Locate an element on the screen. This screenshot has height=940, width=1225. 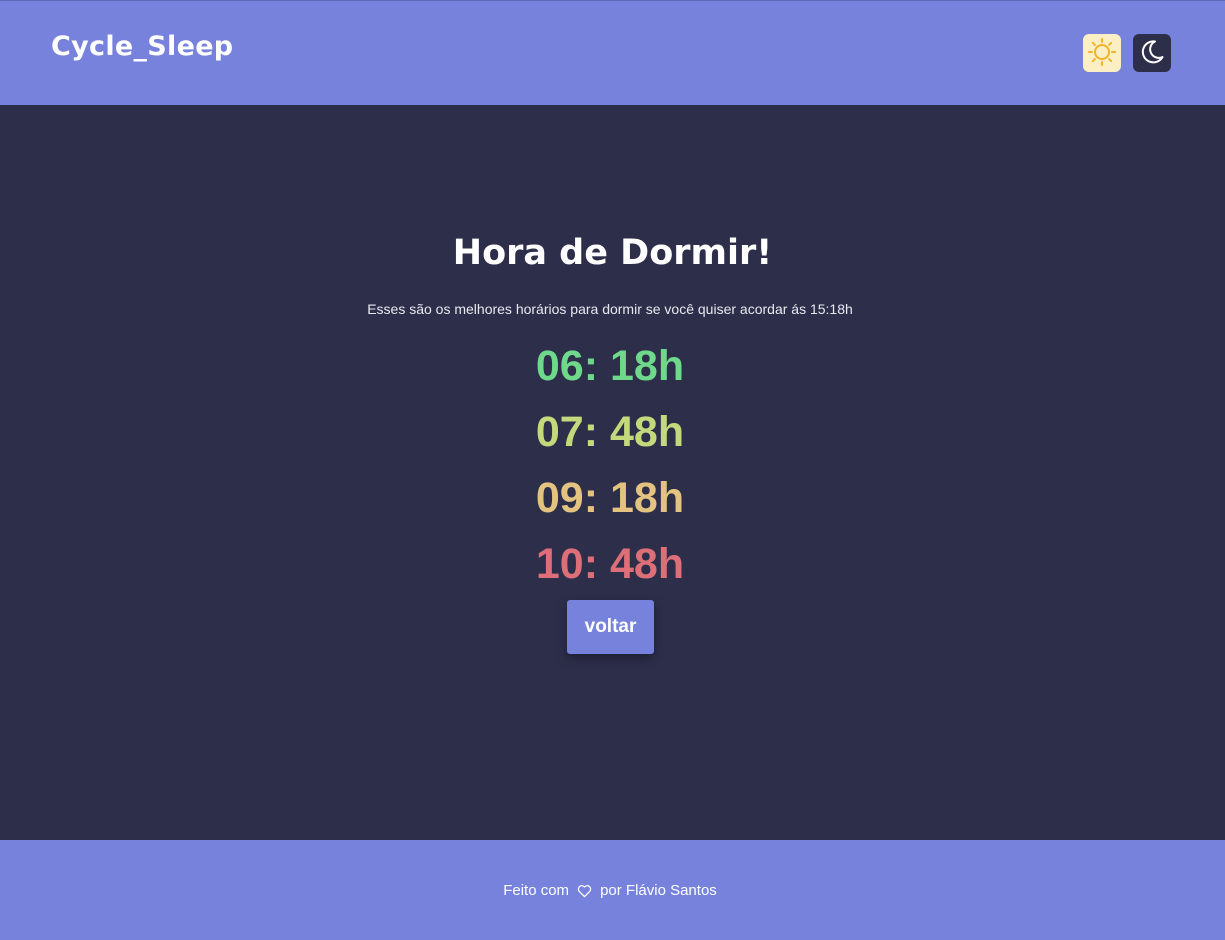
light-theme-button is located at coordinates (1102, 53).